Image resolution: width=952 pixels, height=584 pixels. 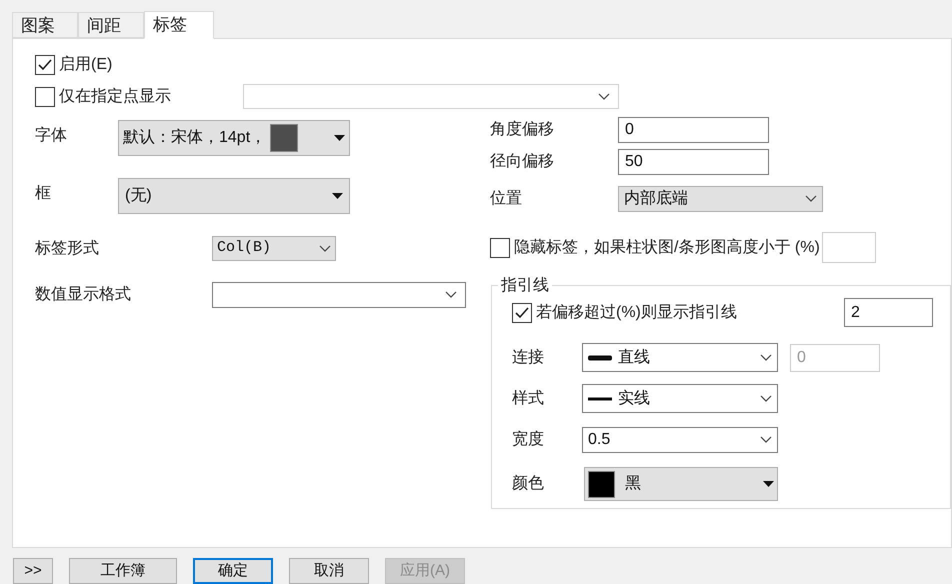 I want to click on font-dropdown: 默认：宋体，14pt，, so click(x=234, y=138).